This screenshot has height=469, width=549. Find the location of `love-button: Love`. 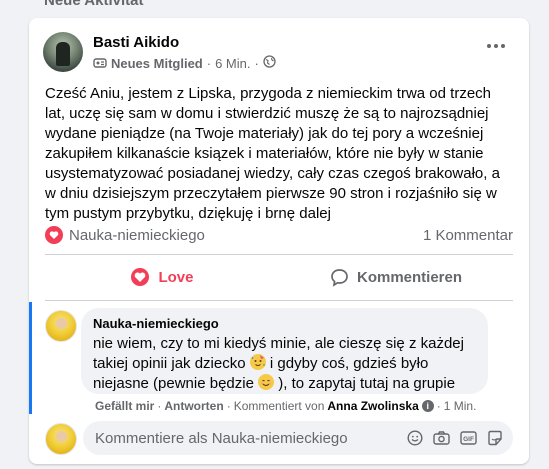

love-button: Love is located at coordinates (162, 277).